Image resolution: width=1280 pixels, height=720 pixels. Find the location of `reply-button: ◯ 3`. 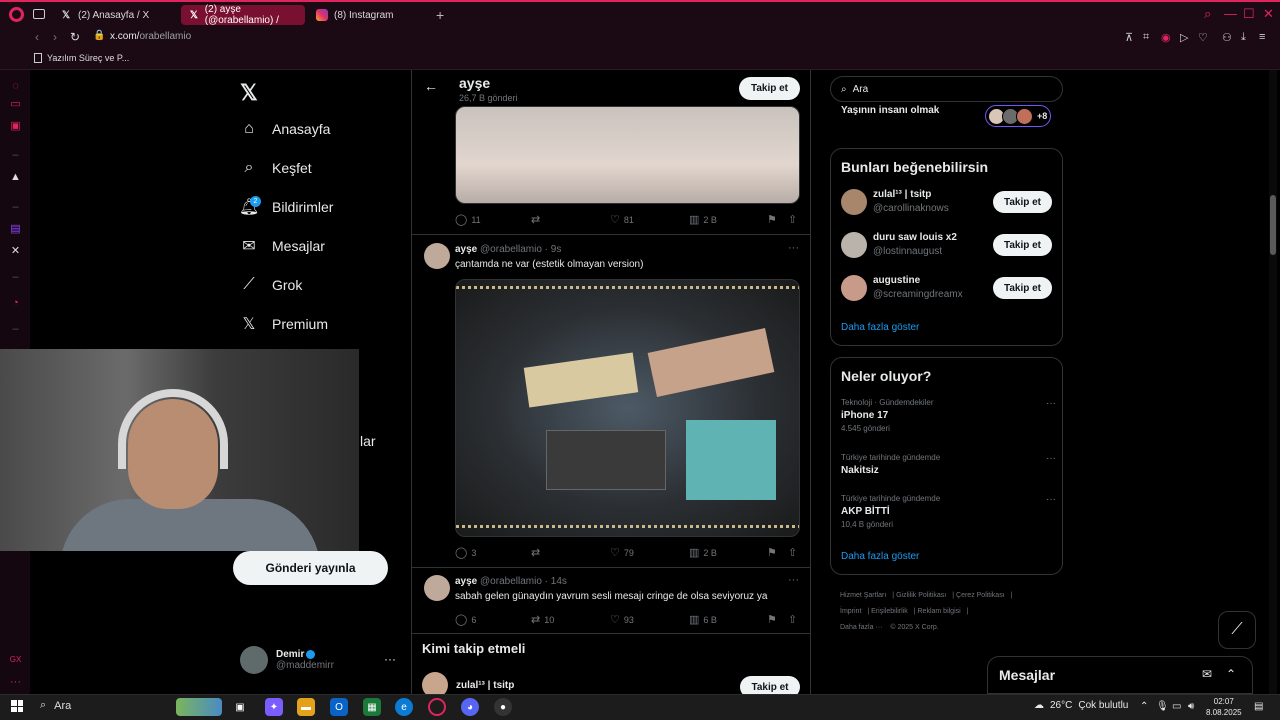

reply-button: ◯ 3 is located at coordinates (465, 552).